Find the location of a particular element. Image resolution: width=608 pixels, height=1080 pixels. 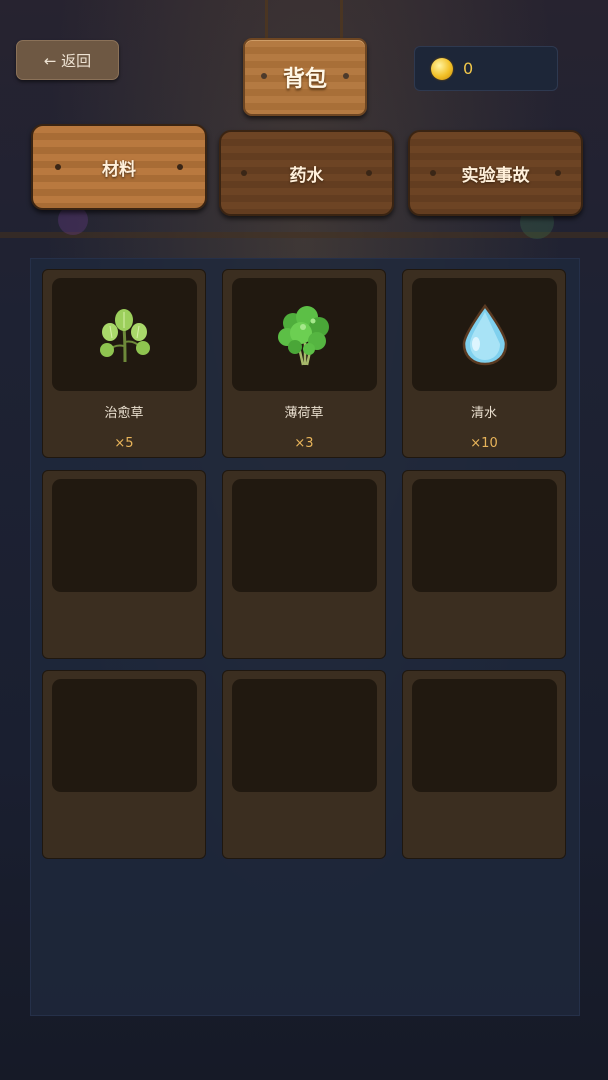

coin-counter: 0 is located at coordinates (486, 68).